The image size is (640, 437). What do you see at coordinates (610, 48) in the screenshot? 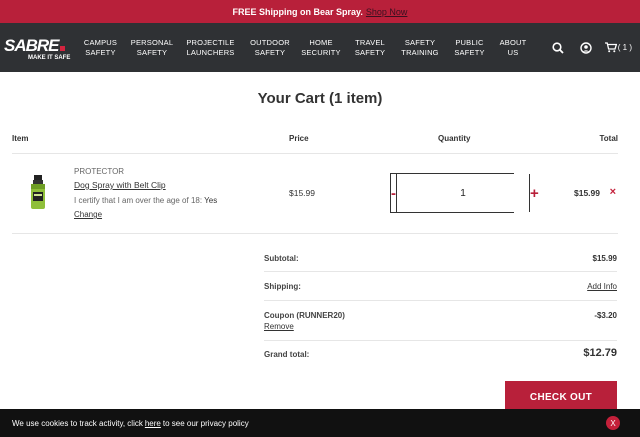
I see `cart-icon` at bounding box center [610, 48].